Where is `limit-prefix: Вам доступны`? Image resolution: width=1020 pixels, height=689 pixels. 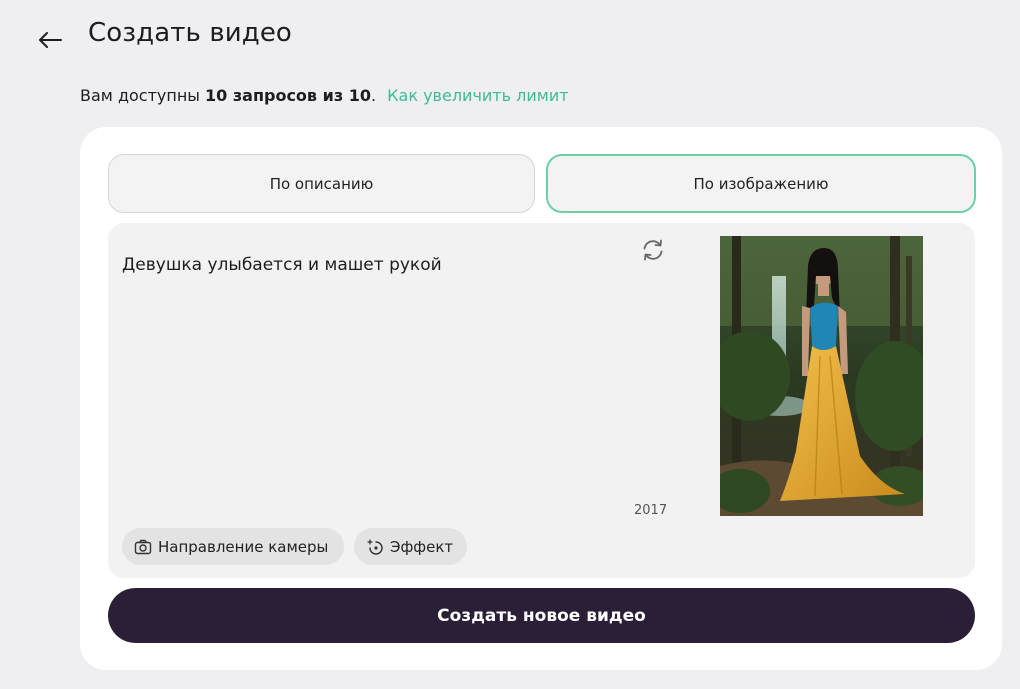
limit-prefix: Вам доступны is located at coordinates (143, 95).